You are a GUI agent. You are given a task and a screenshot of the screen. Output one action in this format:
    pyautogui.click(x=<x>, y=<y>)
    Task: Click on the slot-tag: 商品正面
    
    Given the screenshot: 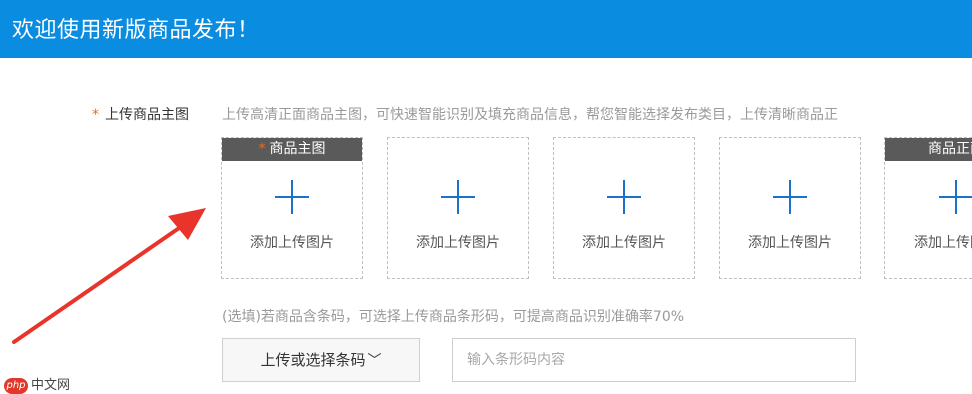 What is the action you would take?
    pyautogui.click(x=928, y=149)
    